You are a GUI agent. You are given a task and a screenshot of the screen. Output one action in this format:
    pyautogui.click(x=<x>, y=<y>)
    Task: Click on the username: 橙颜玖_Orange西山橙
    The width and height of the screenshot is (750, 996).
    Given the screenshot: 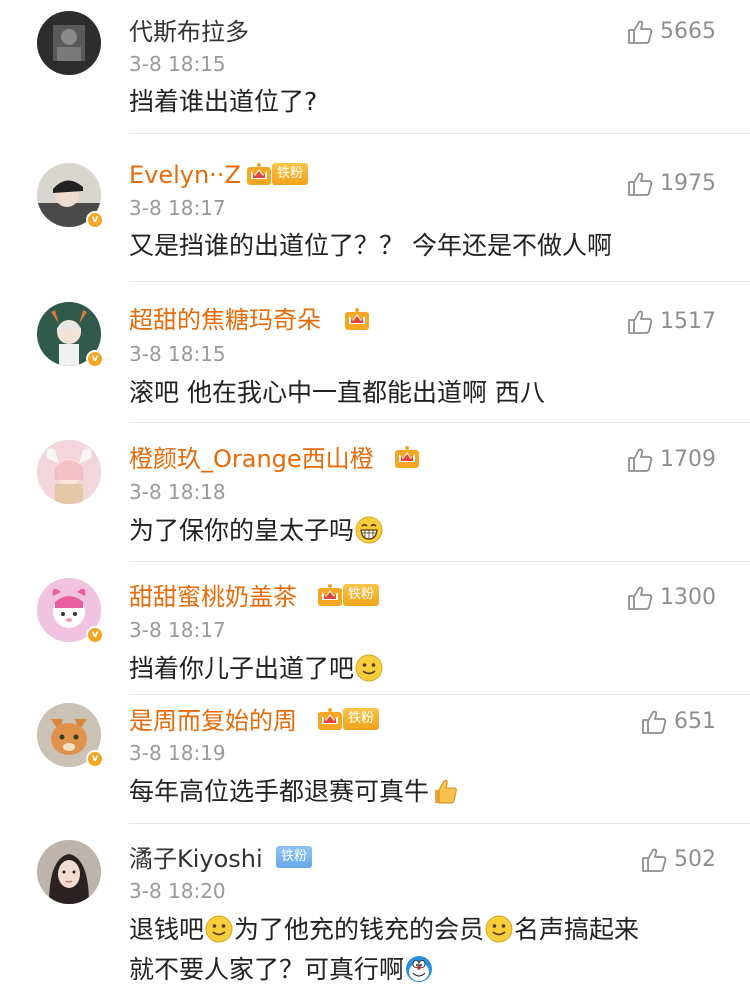 What is the action you would take?
    pyautogui.click(x=251, y=459)
    